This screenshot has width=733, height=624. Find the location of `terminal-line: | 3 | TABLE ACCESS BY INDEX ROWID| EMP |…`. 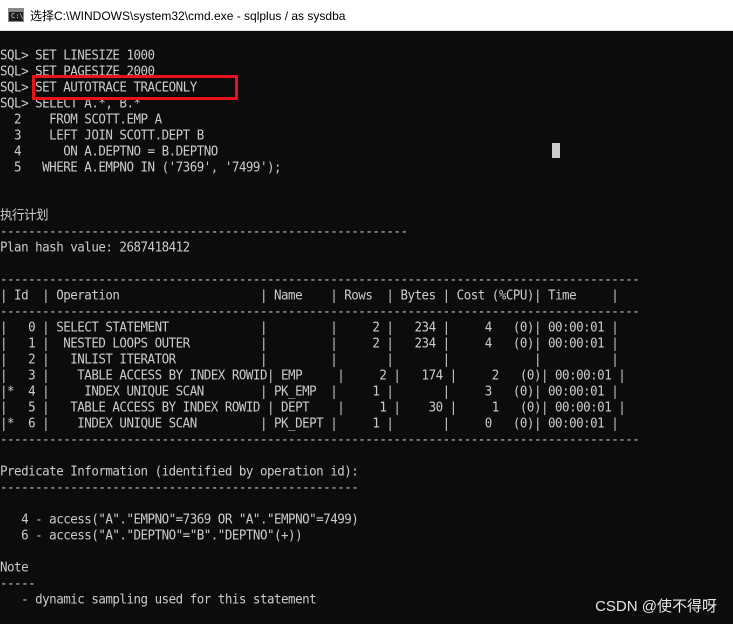

terminal-line: | 3 | TABLE ACCESS BY INDEX ROWID| EMP |… is located at coordinates (313, 375).